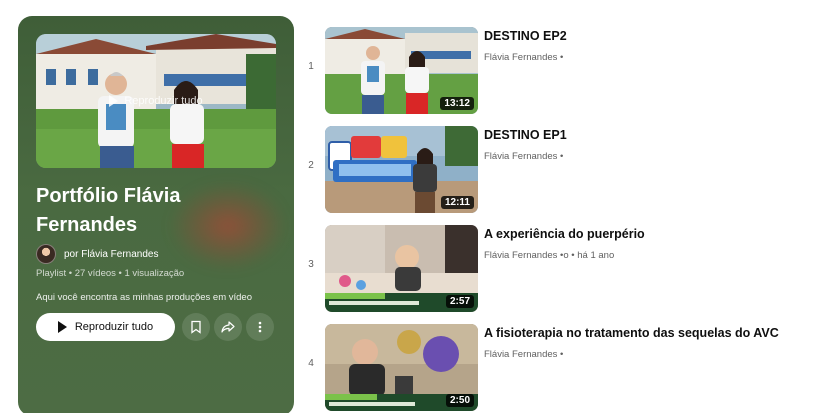 The image size is (822, 413). I want to click on video-title: DESTINO EP1, so click(525, 135).